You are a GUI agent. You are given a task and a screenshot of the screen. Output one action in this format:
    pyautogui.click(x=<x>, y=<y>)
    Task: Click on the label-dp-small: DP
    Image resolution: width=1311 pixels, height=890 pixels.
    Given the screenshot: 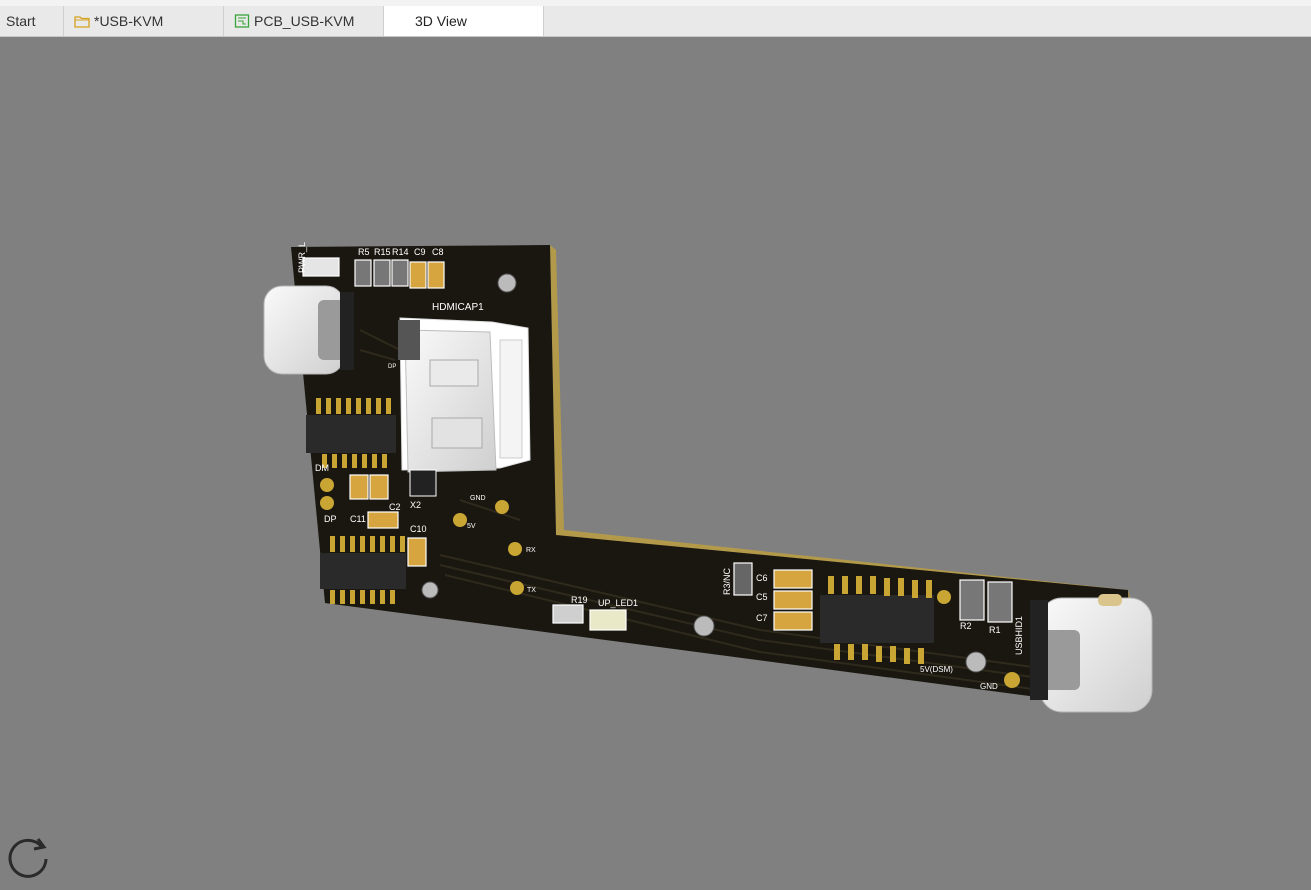 What is the action you would take?
    pyautogui.click(x=392, y=367)
    